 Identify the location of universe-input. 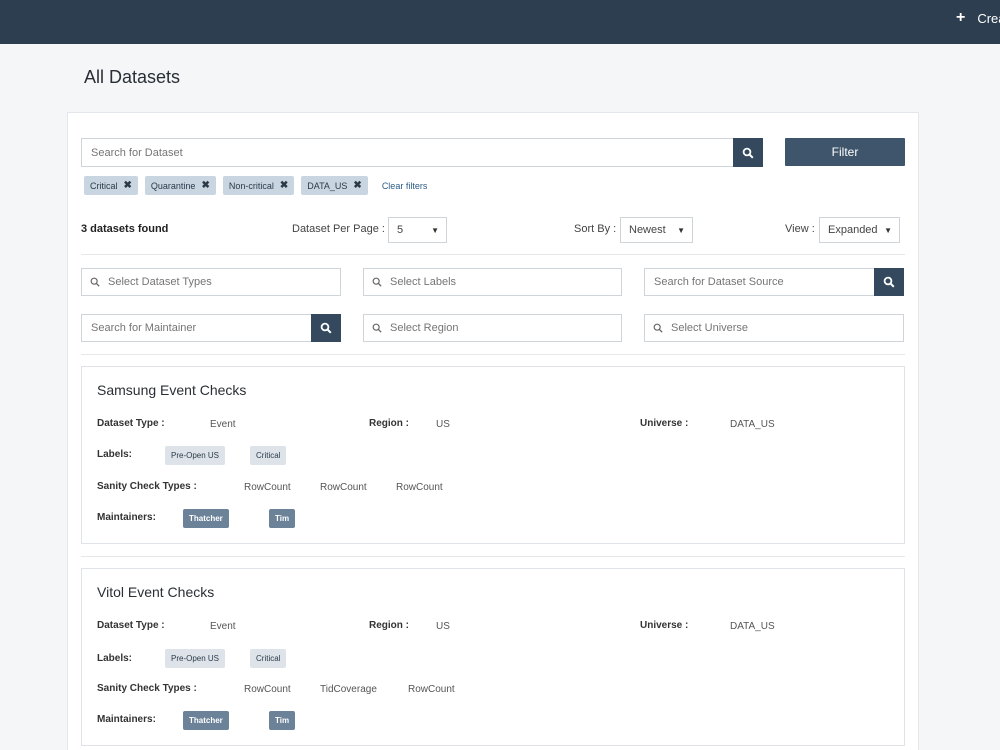
(742, 328).